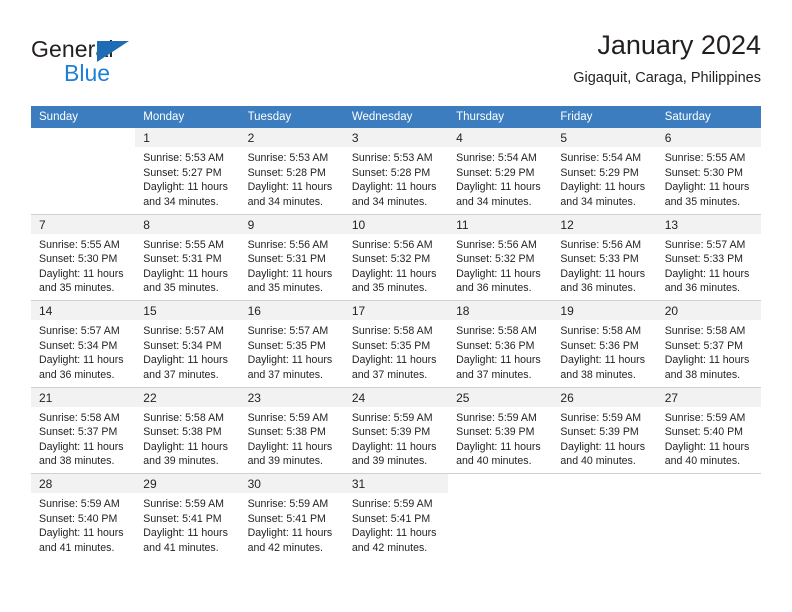  I want to click on day-number: 2, so click(291, 137).